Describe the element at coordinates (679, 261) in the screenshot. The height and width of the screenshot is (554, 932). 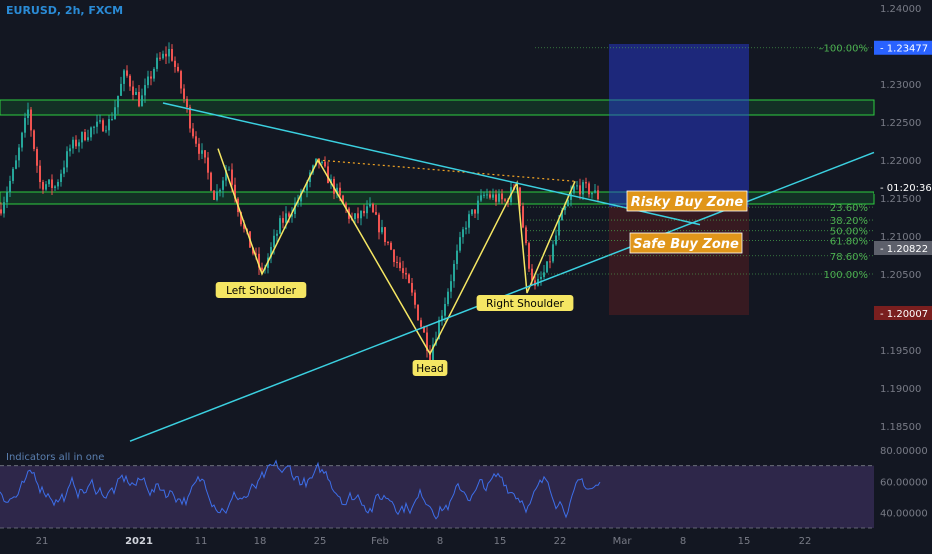
I see `long-position-stop` at that location.